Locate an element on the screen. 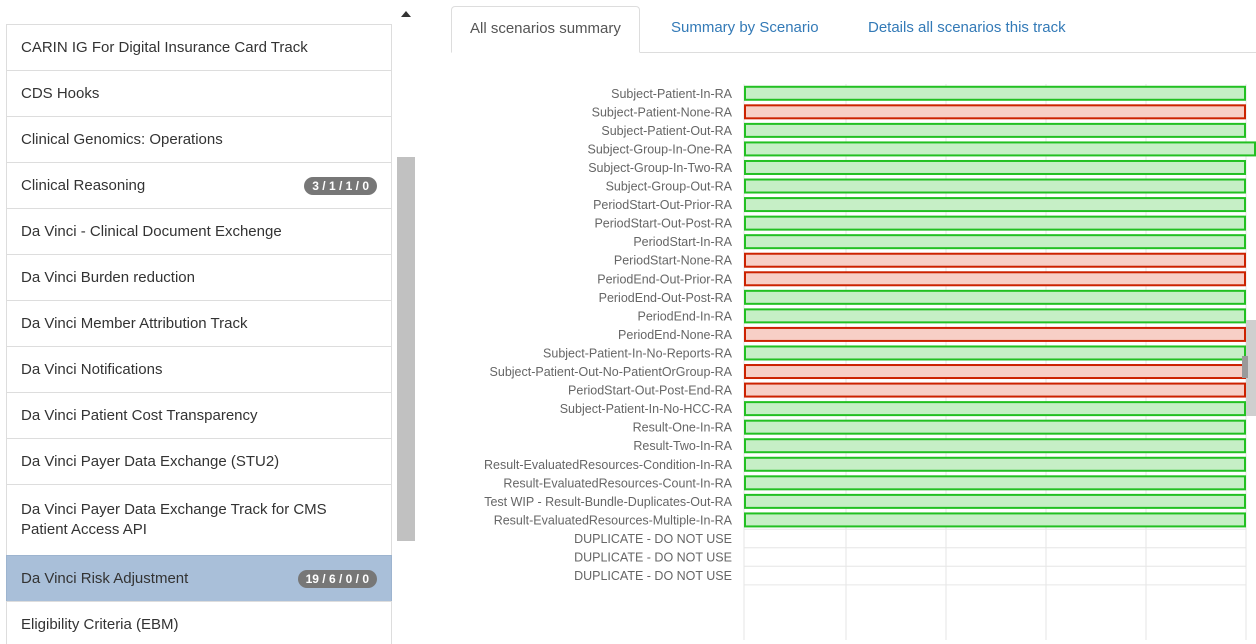  tick-label: Result-EvaluatedResources-Multiple-In-RA is located at coordinates (613, 520).